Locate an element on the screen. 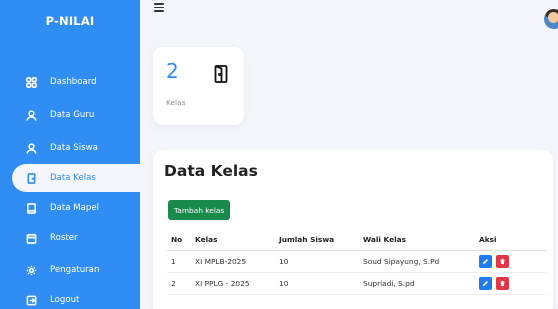 The image size is (558, 309). kelas-count: 2 is located at coordinates (172, 71).